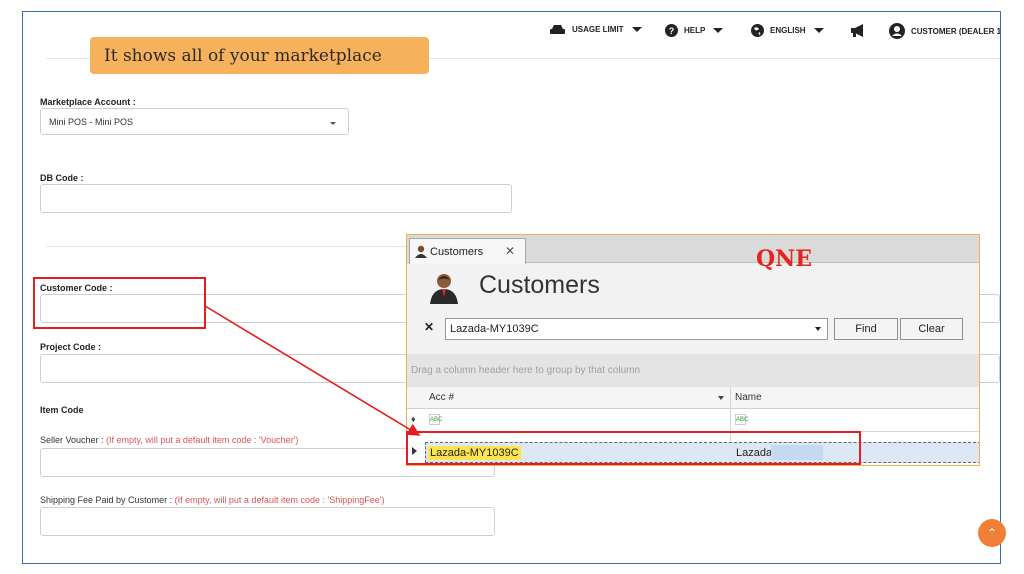  I want to click on scroll-top-button: ⌃, so click(992, 533).